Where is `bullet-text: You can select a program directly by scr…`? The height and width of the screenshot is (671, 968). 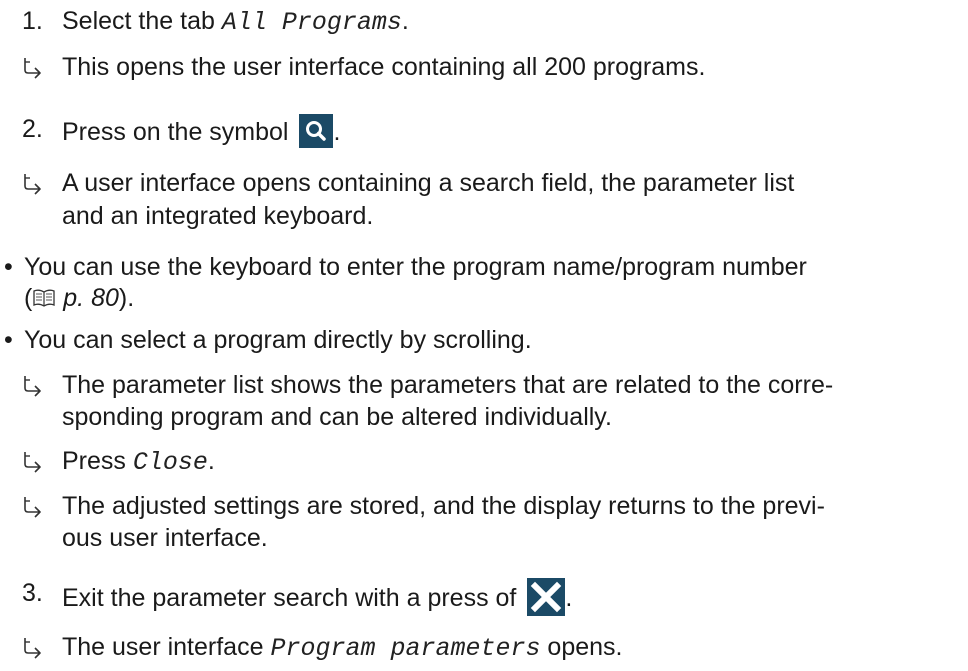
bullet-text: You can select a program directly by scr… is located at coordinates (278, 340).